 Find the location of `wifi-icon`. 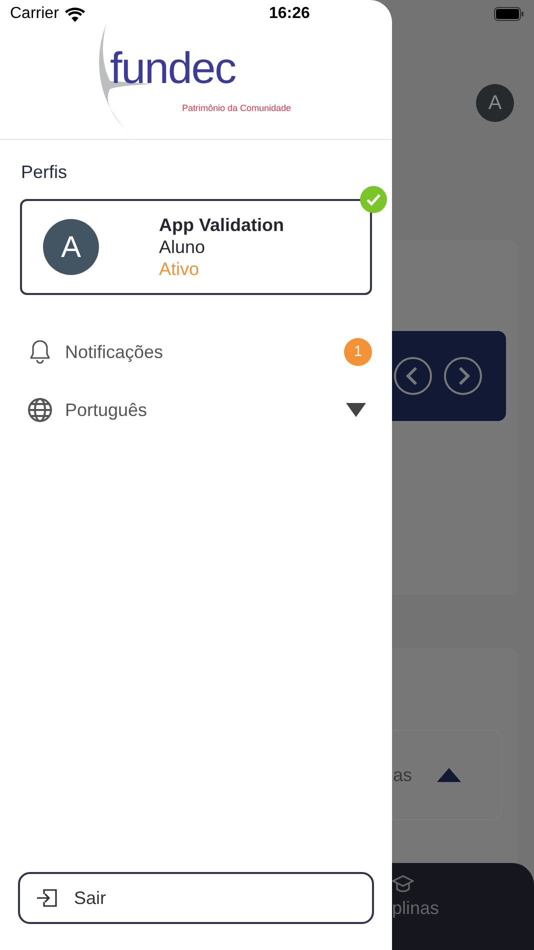

wifi-icon is located at coordinates (74, 14).